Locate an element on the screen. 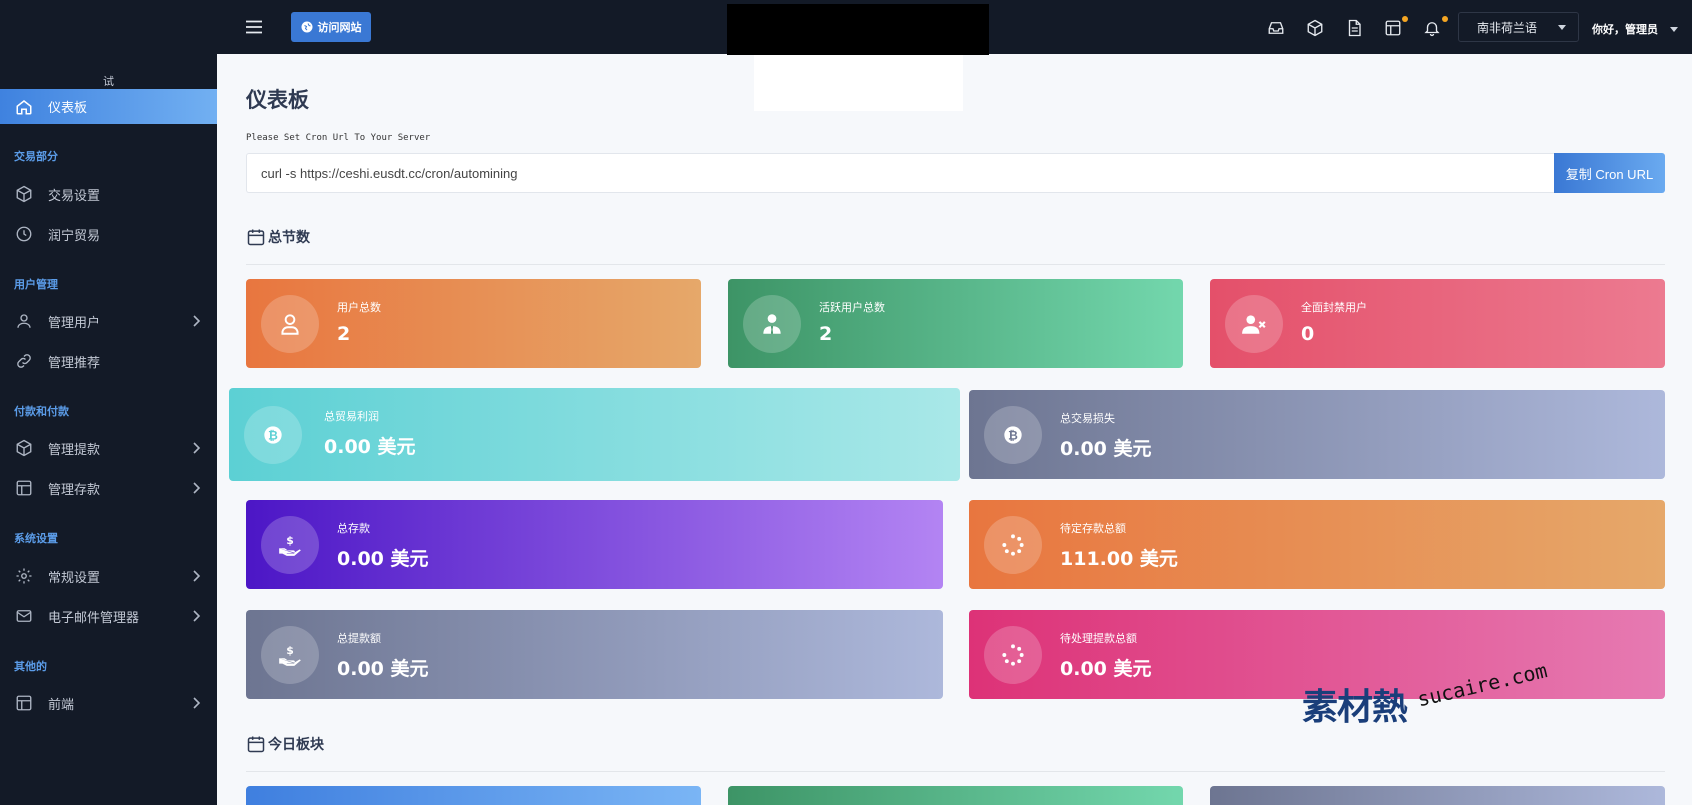 The height and width of the screenshot is (805, 1692). stat-label: 总贸易利润 is located at coordinates (351, 416).